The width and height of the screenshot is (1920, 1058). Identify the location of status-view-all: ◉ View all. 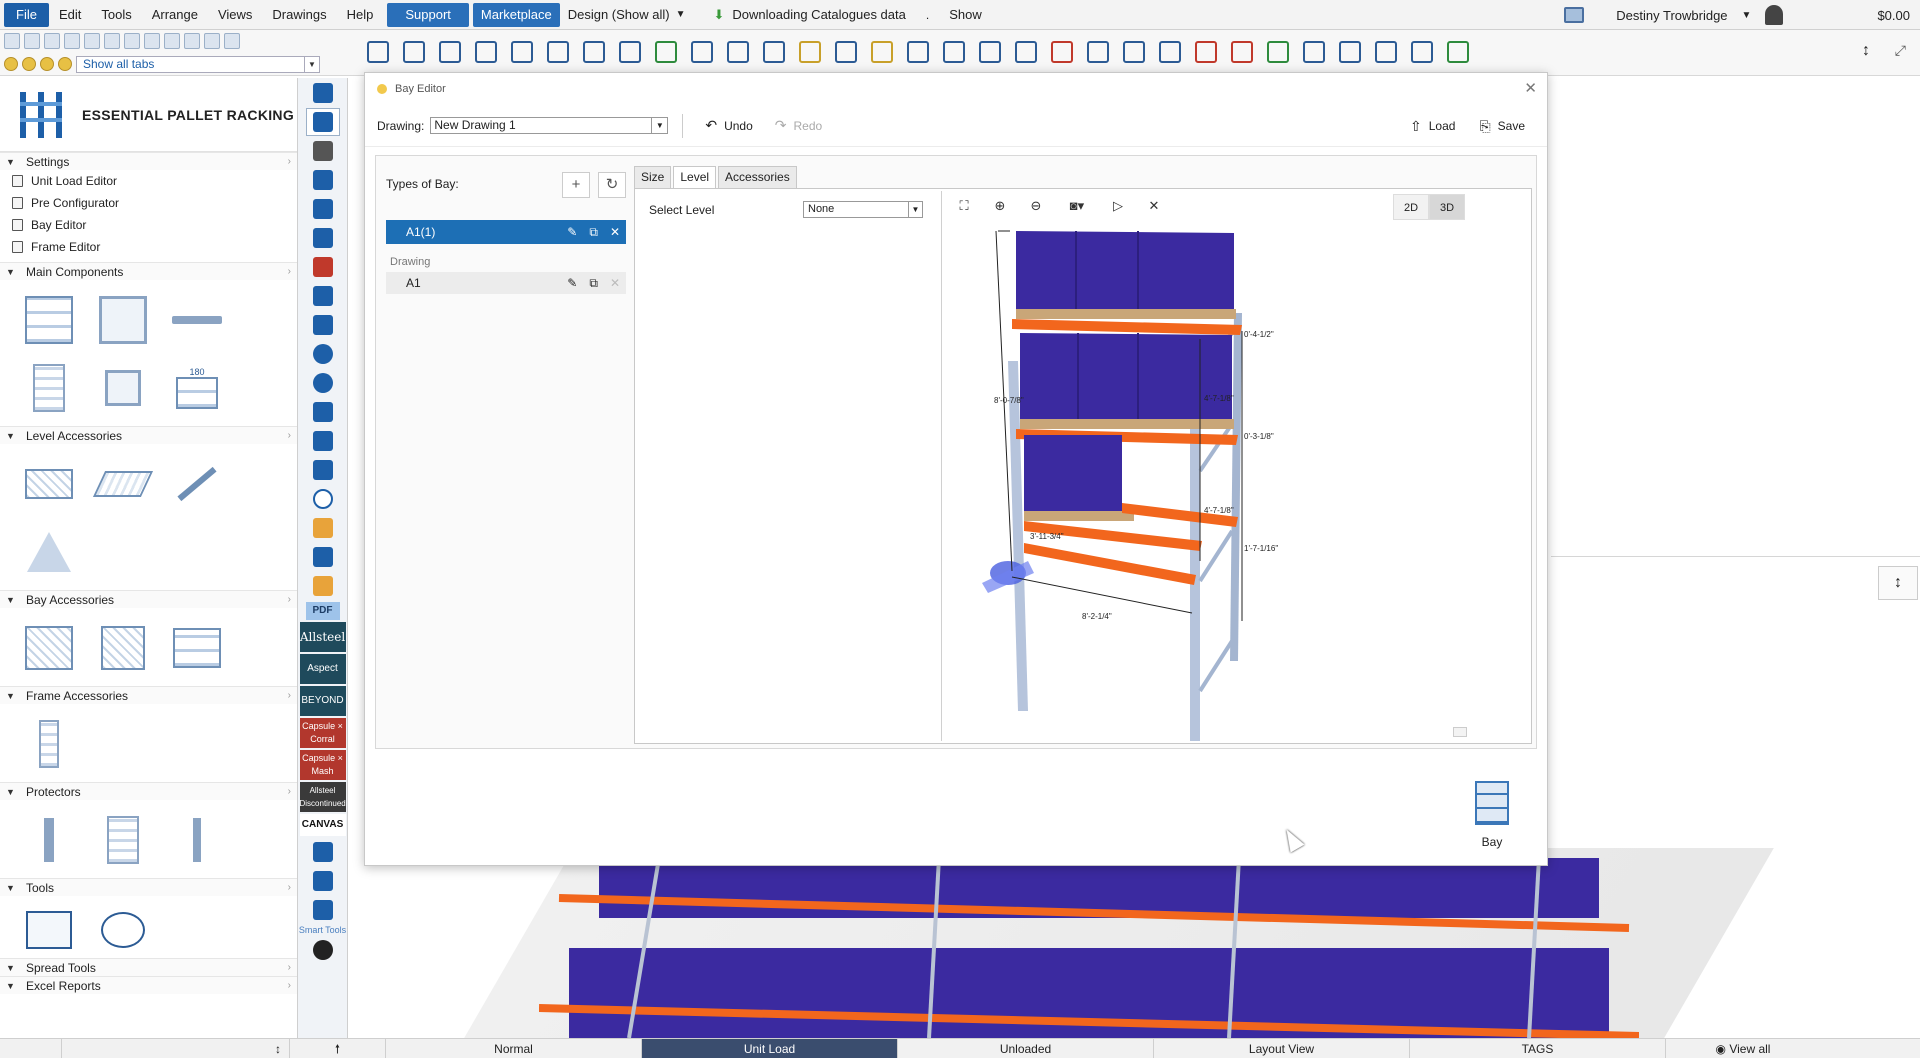
(1743, 1048).